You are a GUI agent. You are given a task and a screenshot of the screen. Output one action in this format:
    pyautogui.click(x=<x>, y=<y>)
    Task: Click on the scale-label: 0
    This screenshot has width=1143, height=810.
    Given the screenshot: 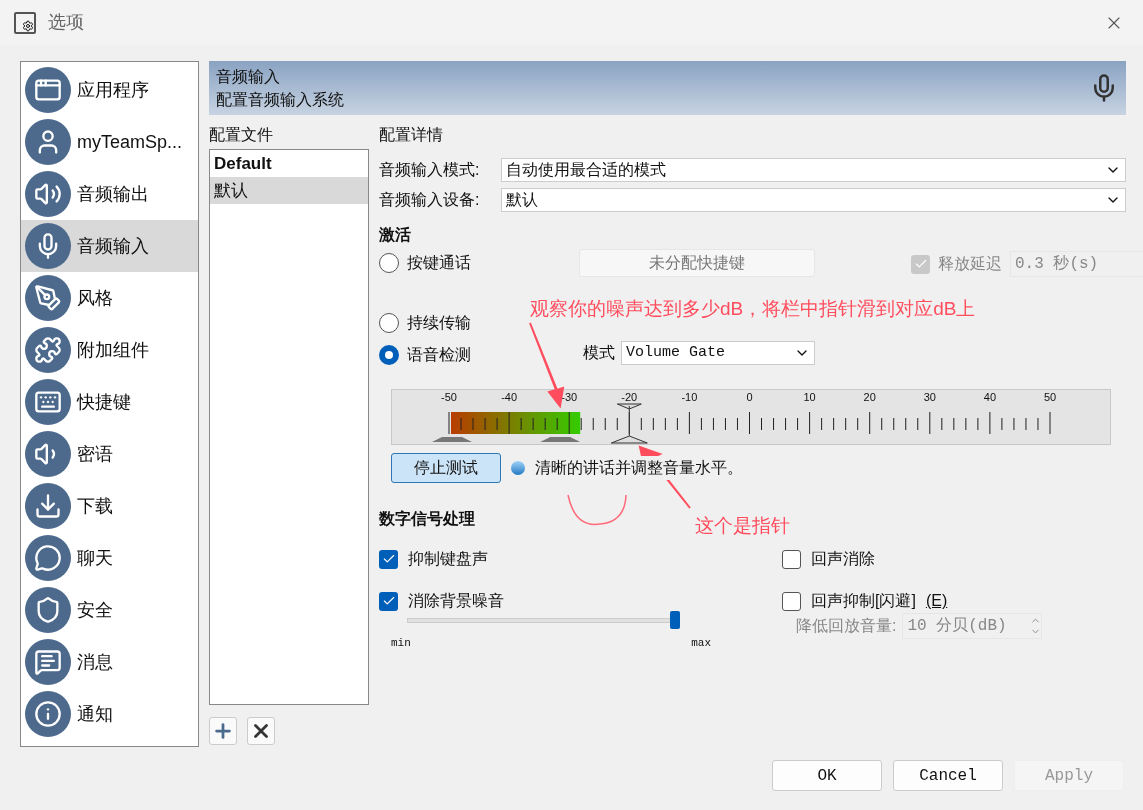 What is the action you would take?
    pyautogui.click(x=749, y=397)
    